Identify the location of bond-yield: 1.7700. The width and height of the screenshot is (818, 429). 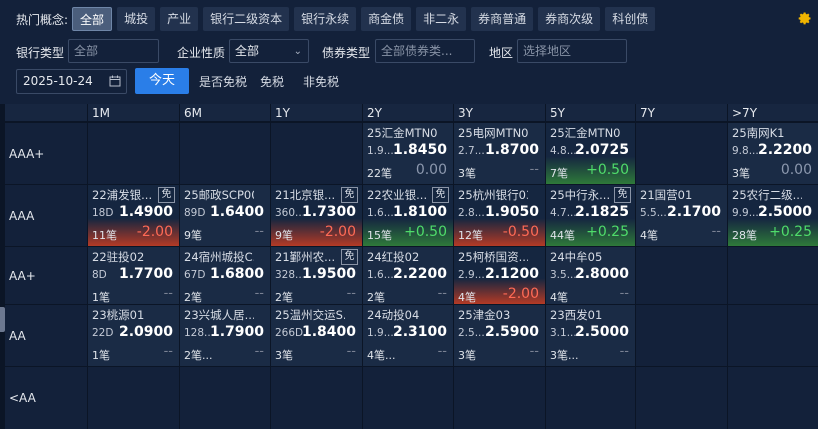
(145, 274).